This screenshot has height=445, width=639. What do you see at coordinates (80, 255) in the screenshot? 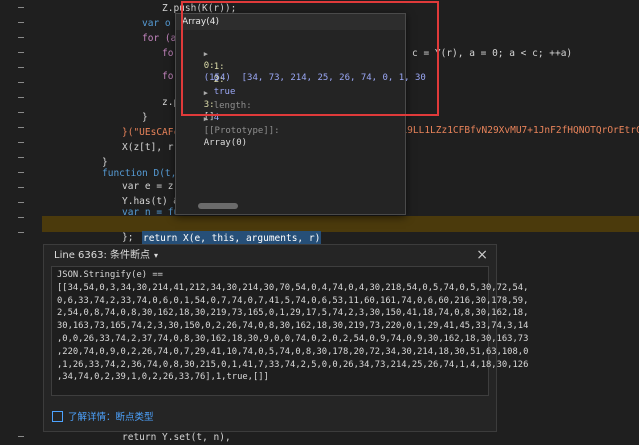
I see `breakpoint-line-label: Line 6363:` at bounding box center [80, 255].